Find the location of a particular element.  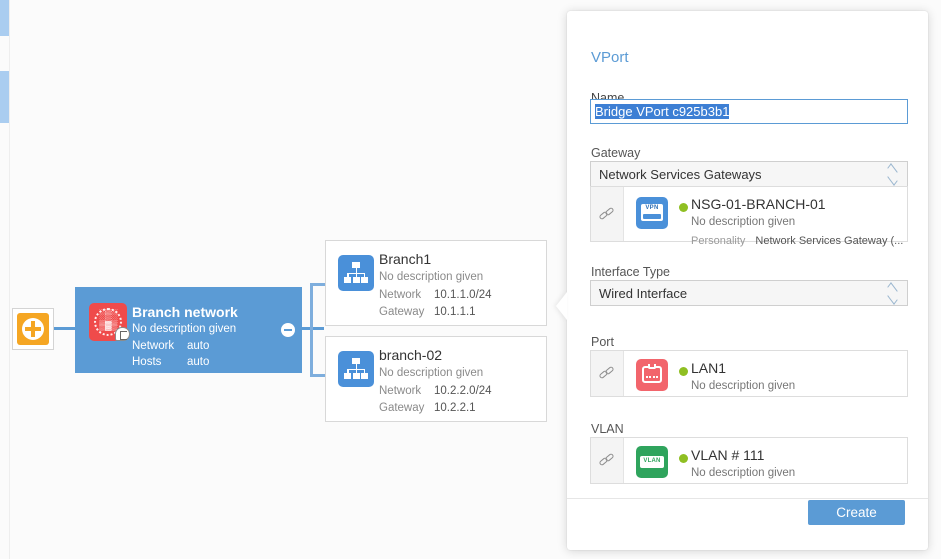

panel-footer-divider is located at coordinates (747, 498).